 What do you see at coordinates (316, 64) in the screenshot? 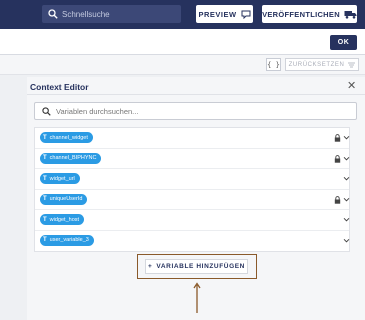
I see `reset-label: ZURÜCKSETZEN` at bounding box center [316, 64].